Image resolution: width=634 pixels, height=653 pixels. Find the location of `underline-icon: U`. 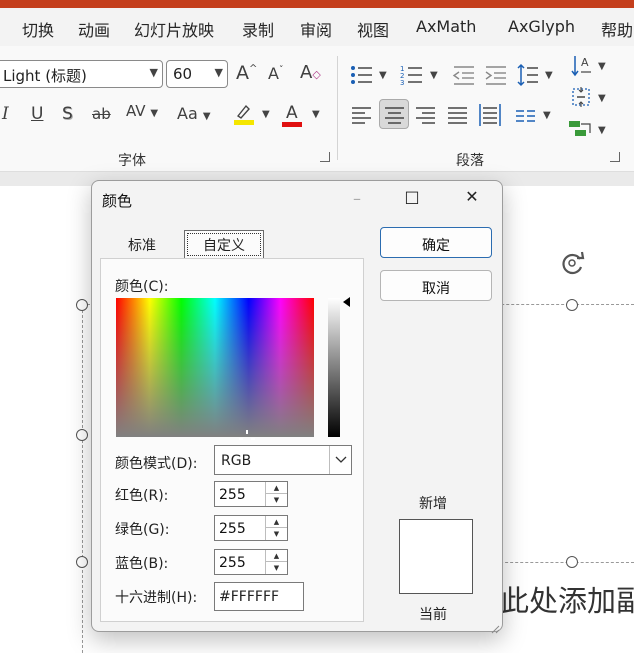

underline-icon: U is located at coordinates (37, 114).